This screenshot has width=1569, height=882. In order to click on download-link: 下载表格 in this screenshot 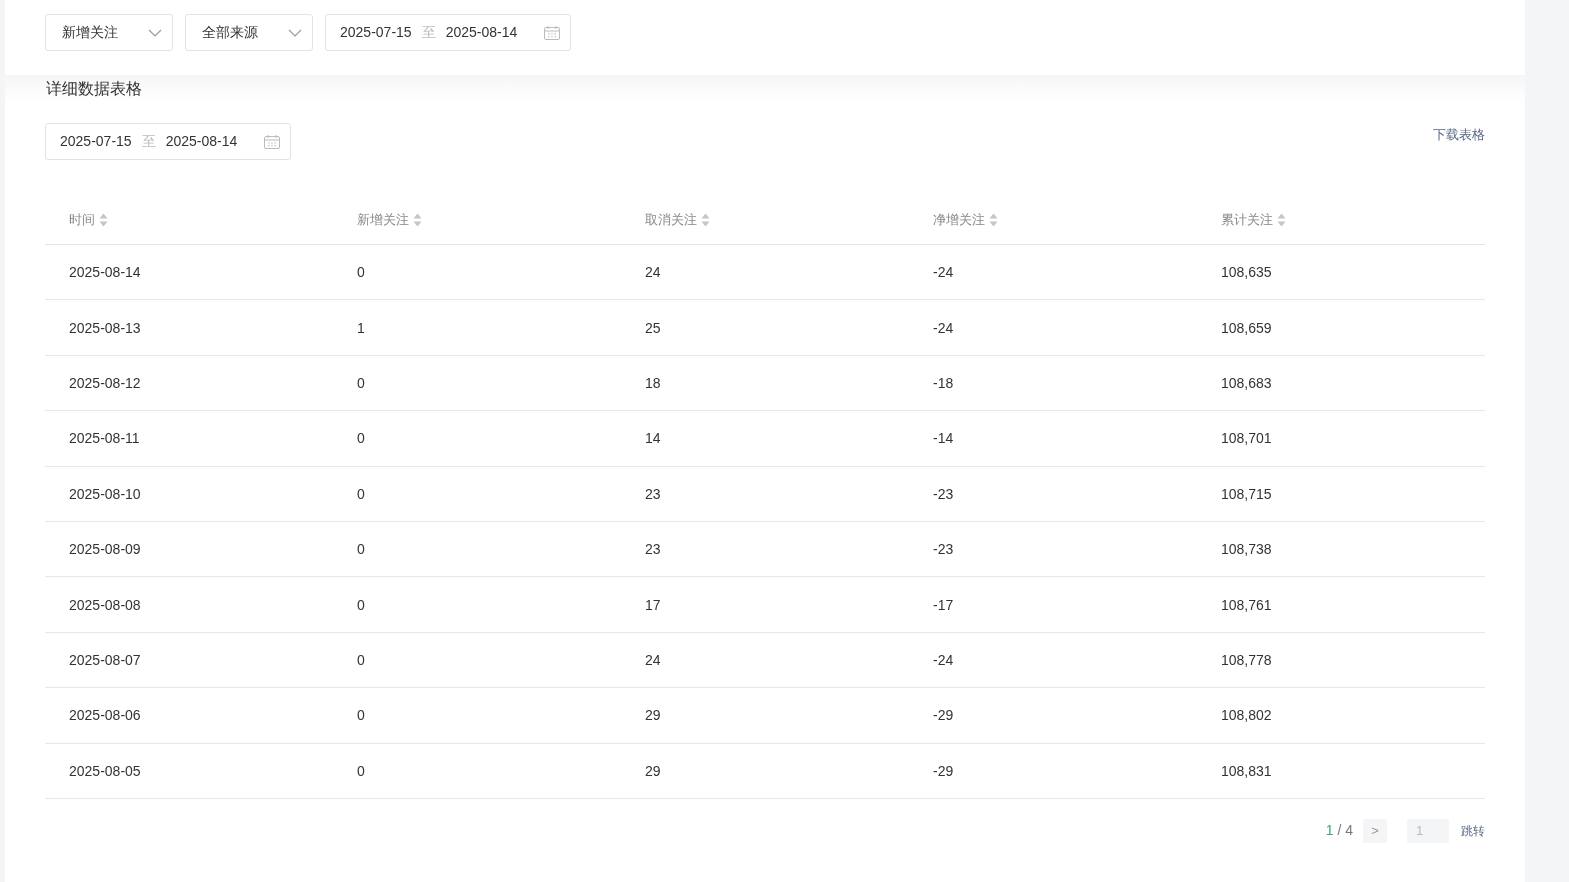, I will do `click(1459, 135)`.